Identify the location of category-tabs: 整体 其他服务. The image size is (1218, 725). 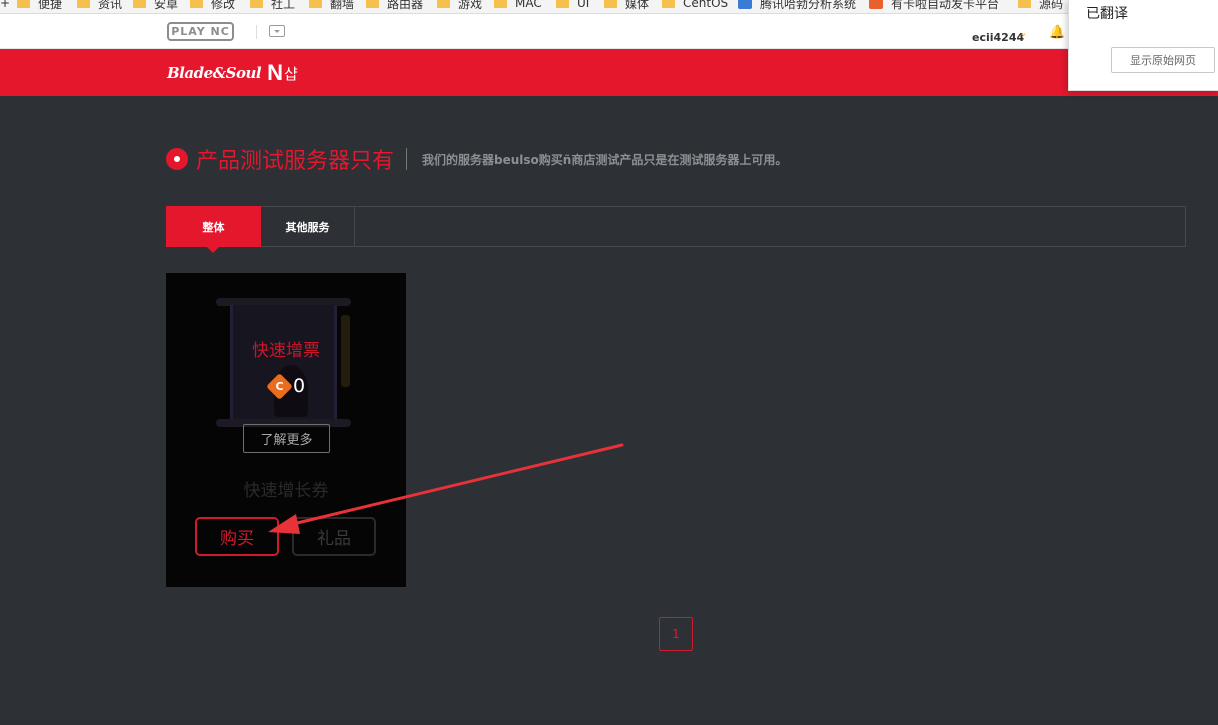
(676, 229).